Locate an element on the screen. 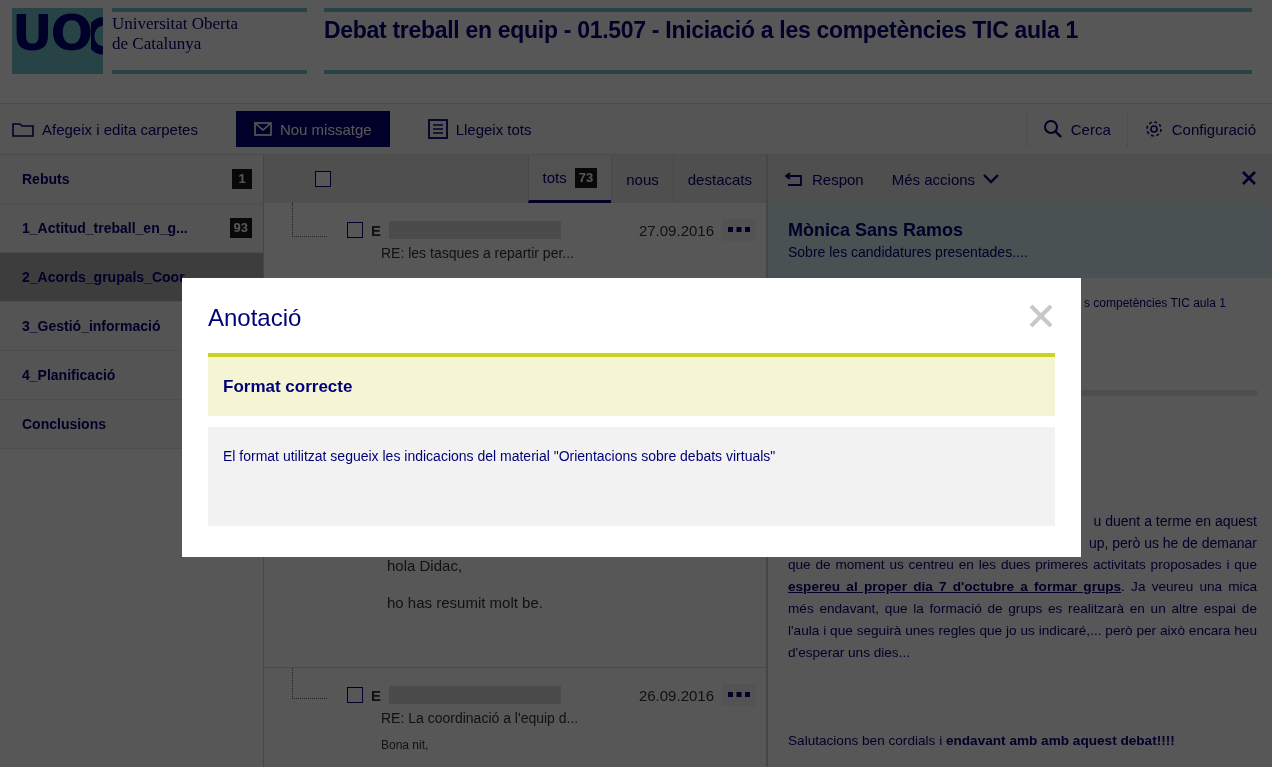  message-text: Salutacions ben cordials i endavant amb amb aquest debat!!!! is located at coordinates (982, 741).